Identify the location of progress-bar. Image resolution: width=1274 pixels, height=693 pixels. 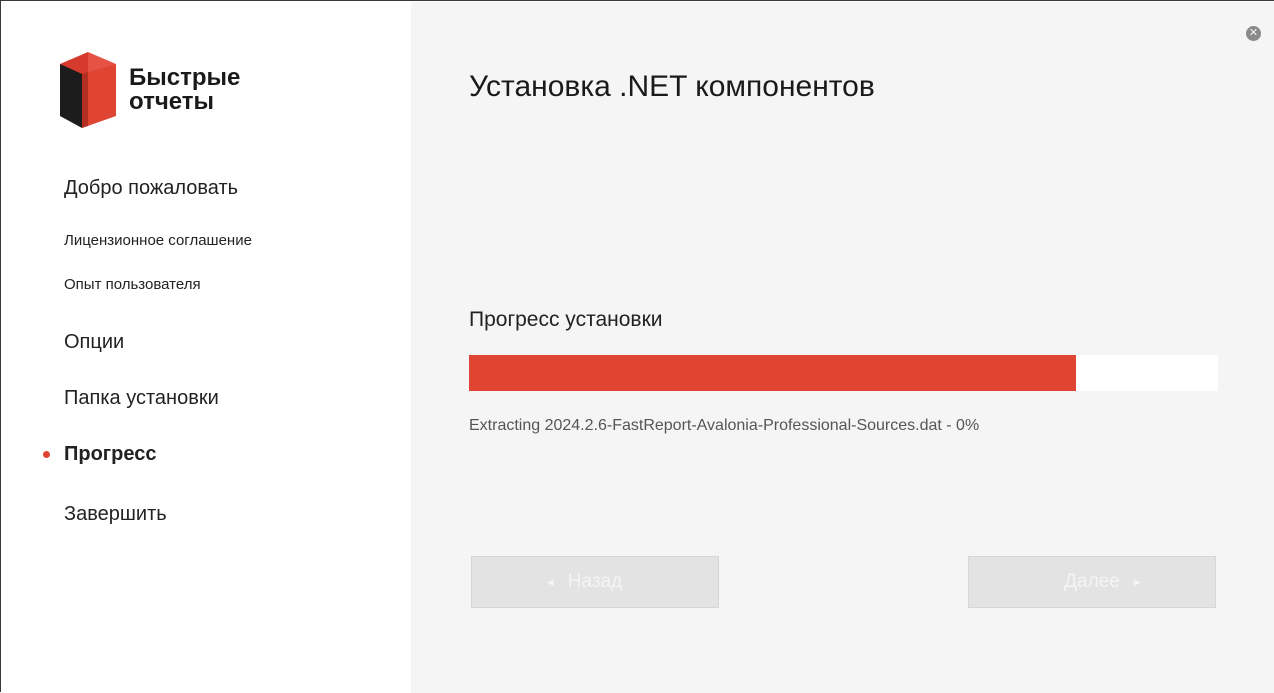
(843, 373).